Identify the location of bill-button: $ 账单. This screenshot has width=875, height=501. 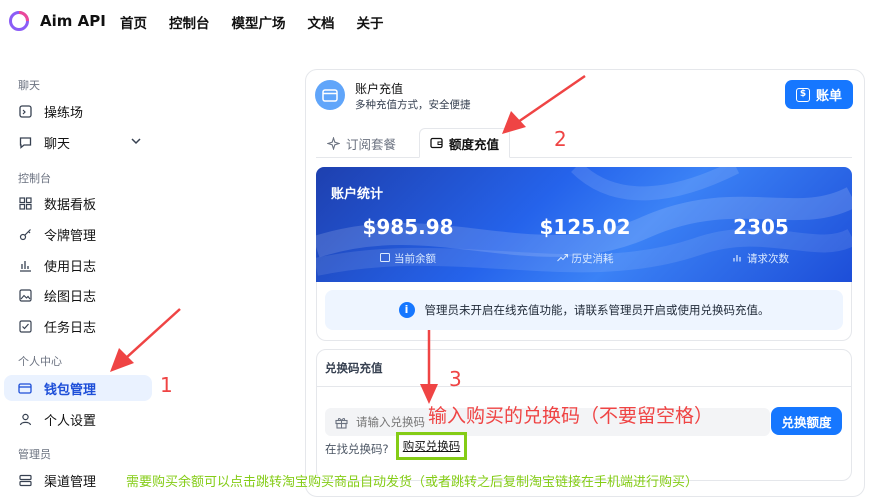
(819, 94).